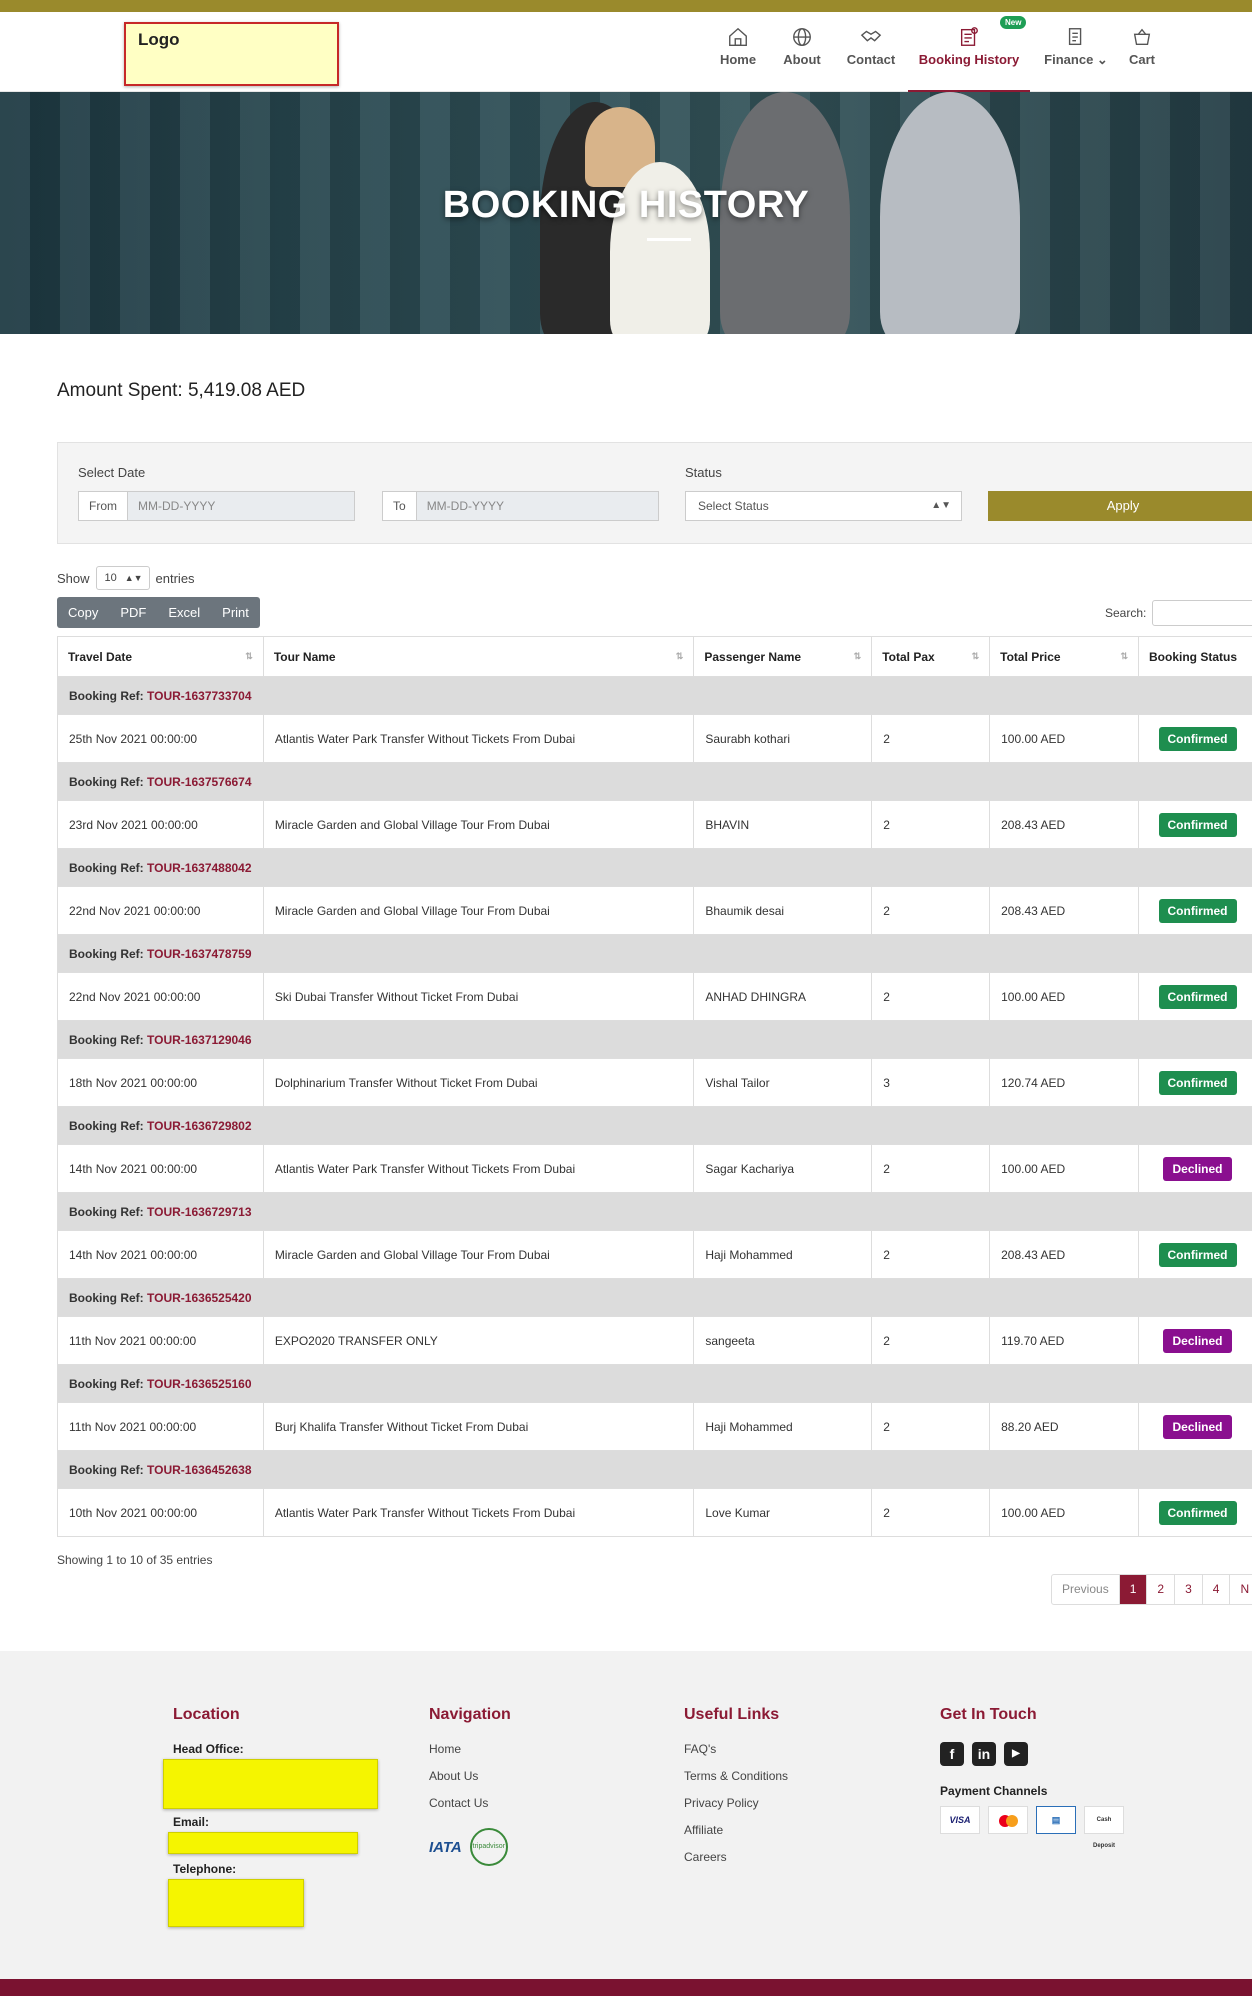  I want to click on redacted-email, so click(263, 1843).